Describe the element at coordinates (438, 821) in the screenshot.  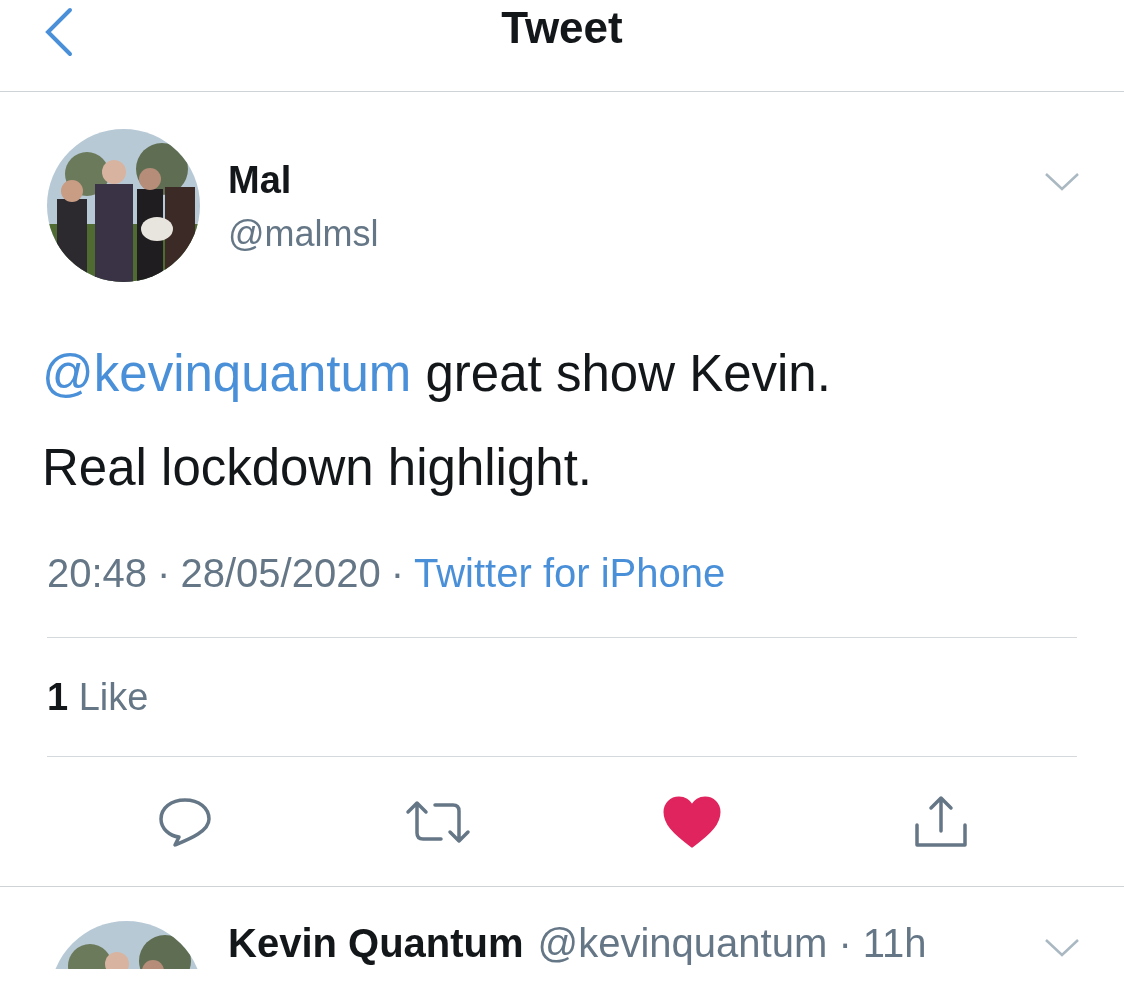
I see `retweet-icon` at that location.